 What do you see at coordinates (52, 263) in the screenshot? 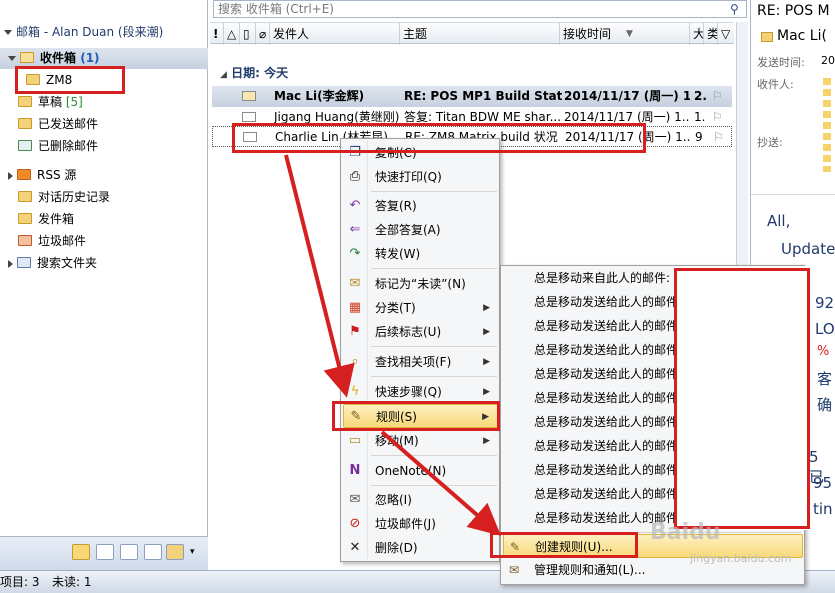
I see `folder-search: 搜索文件夹` at bounding box center [52, 263].